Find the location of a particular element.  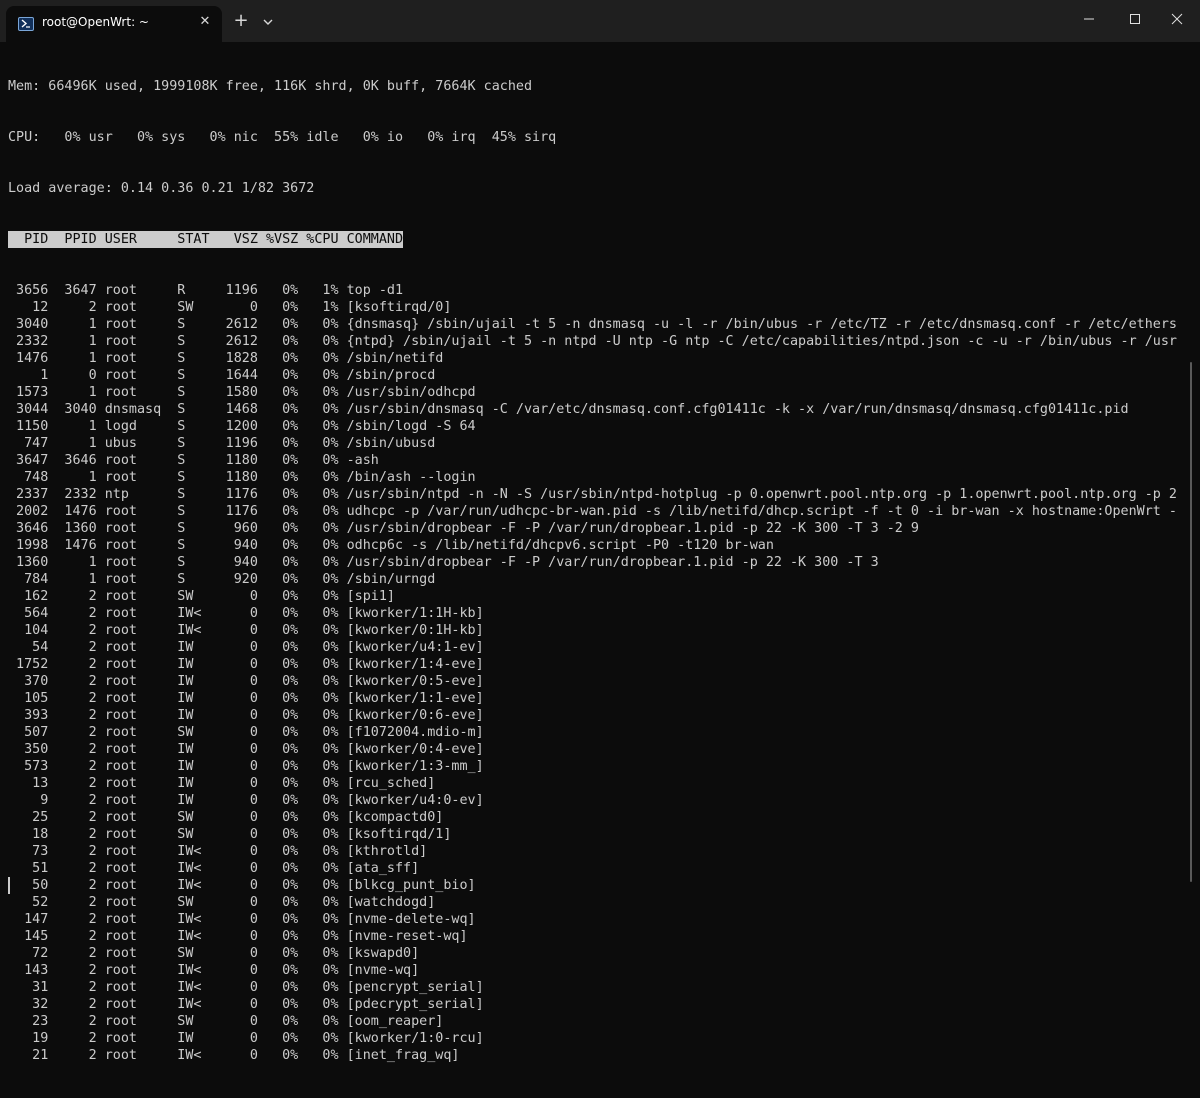

process-row: 50 2 root IW< 0 0% 0% [blkcg_punt_bio] is located at coordinates (242, 885).